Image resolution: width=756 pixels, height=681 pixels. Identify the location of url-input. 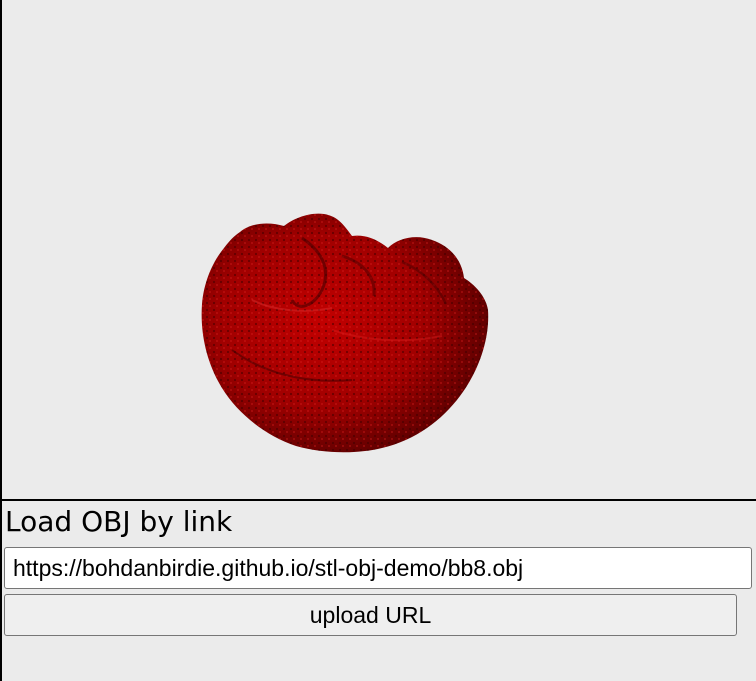
(378, 568).